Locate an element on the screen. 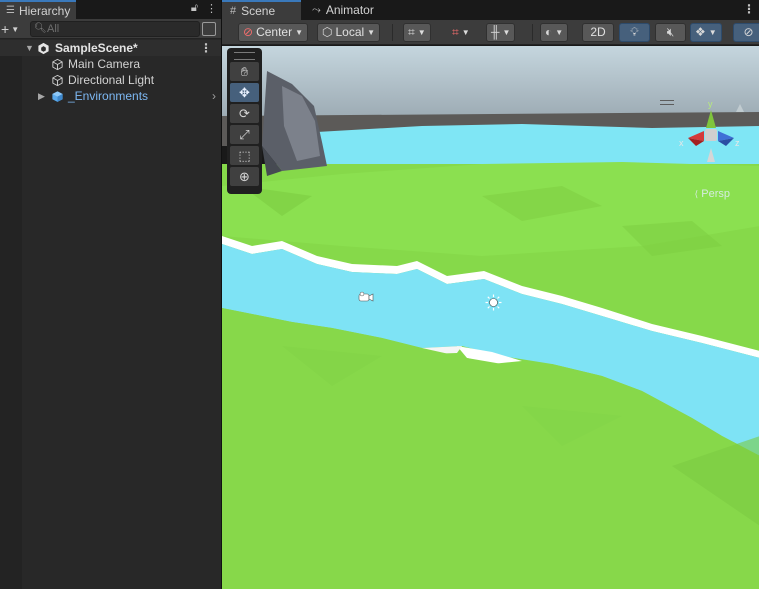 The width and height of the screenshot is (759, 589). hierarchy-item-main-camera: Main Camera is located at coordinates (110, 64).